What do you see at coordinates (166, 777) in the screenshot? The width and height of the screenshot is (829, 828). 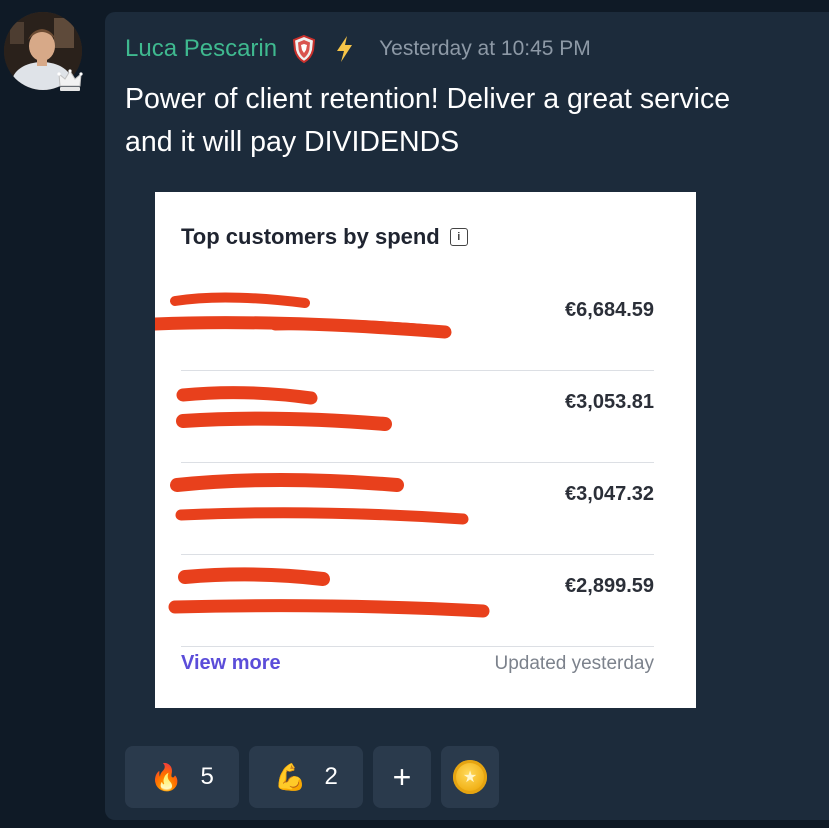 I see `fire-icon: 🔥` at bounding box center [166, 777].